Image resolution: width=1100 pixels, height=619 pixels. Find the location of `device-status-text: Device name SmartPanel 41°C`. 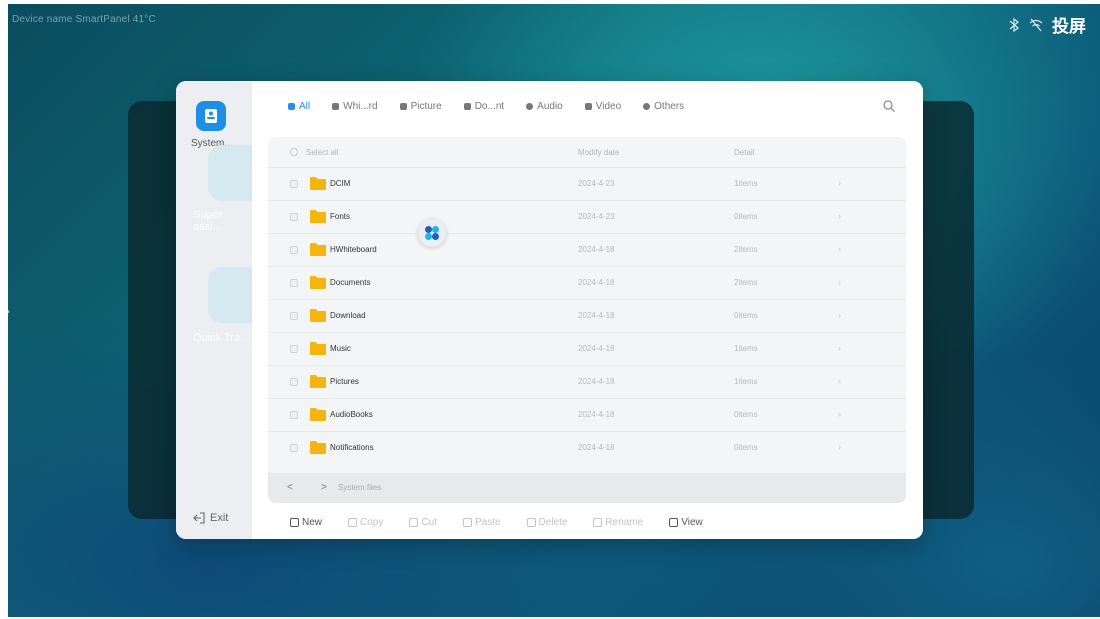

device-status-text: Device name SmartPanel 41°C is located at coordinates (84, 19).